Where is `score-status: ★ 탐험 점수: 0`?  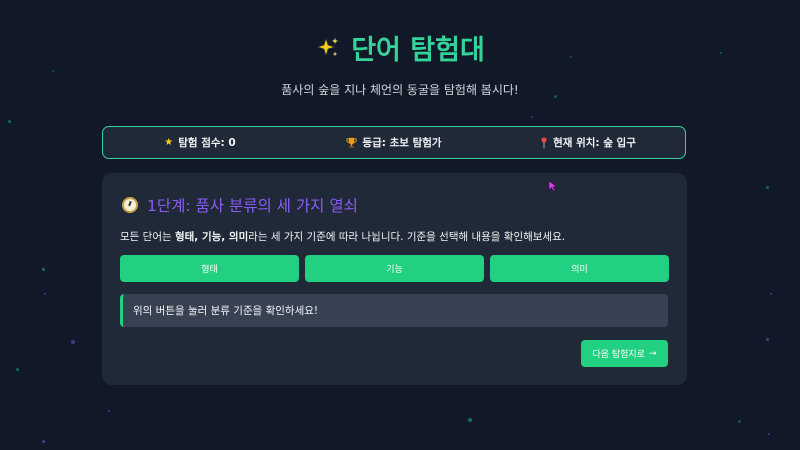 score-status: ★ 탐험 점수: 0 is located at coordinates (200, 142).